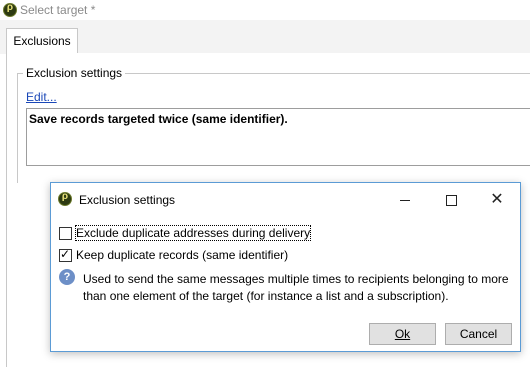  What do you see at coordinates (265, 10) in the screenshot?
I see `window-title-bar: Select target *` at bounding box center [265, 10].